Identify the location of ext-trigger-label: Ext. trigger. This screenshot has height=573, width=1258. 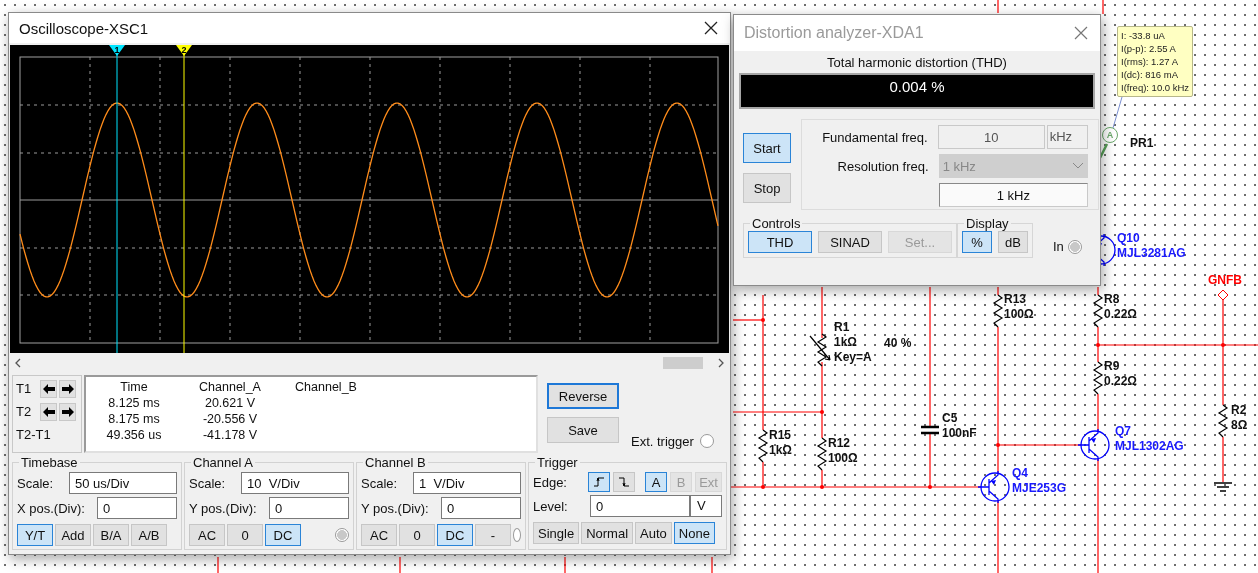
(662, 441).